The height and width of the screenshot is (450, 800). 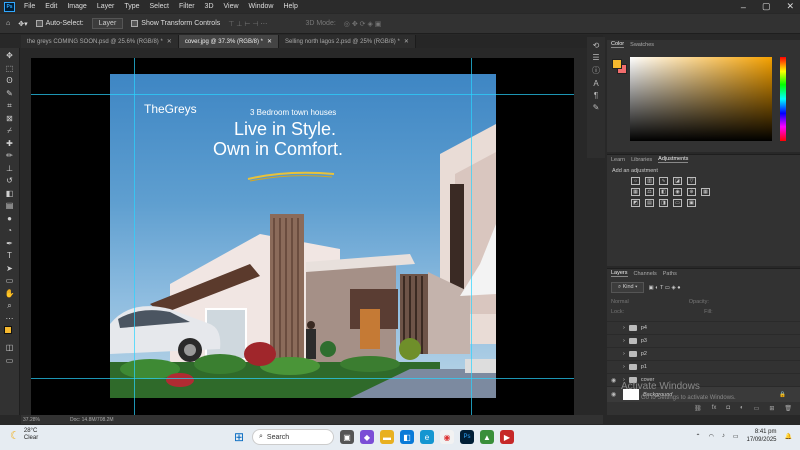 I want to click on zoom-tool-icon: ⌕, so click(x=10, y=306).